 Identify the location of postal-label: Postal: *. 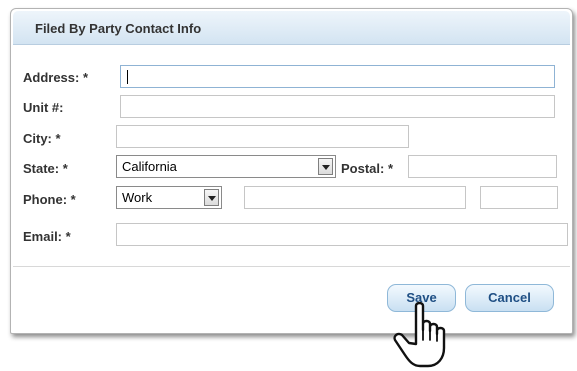
(367, 168).